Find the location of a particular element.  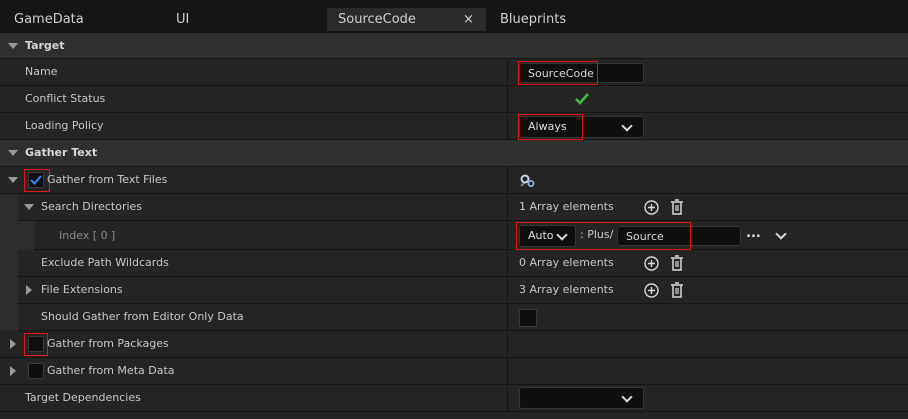

property-label-editor-only-data: Should Gather from Editor Only Data is located at coordinates (142, 316).